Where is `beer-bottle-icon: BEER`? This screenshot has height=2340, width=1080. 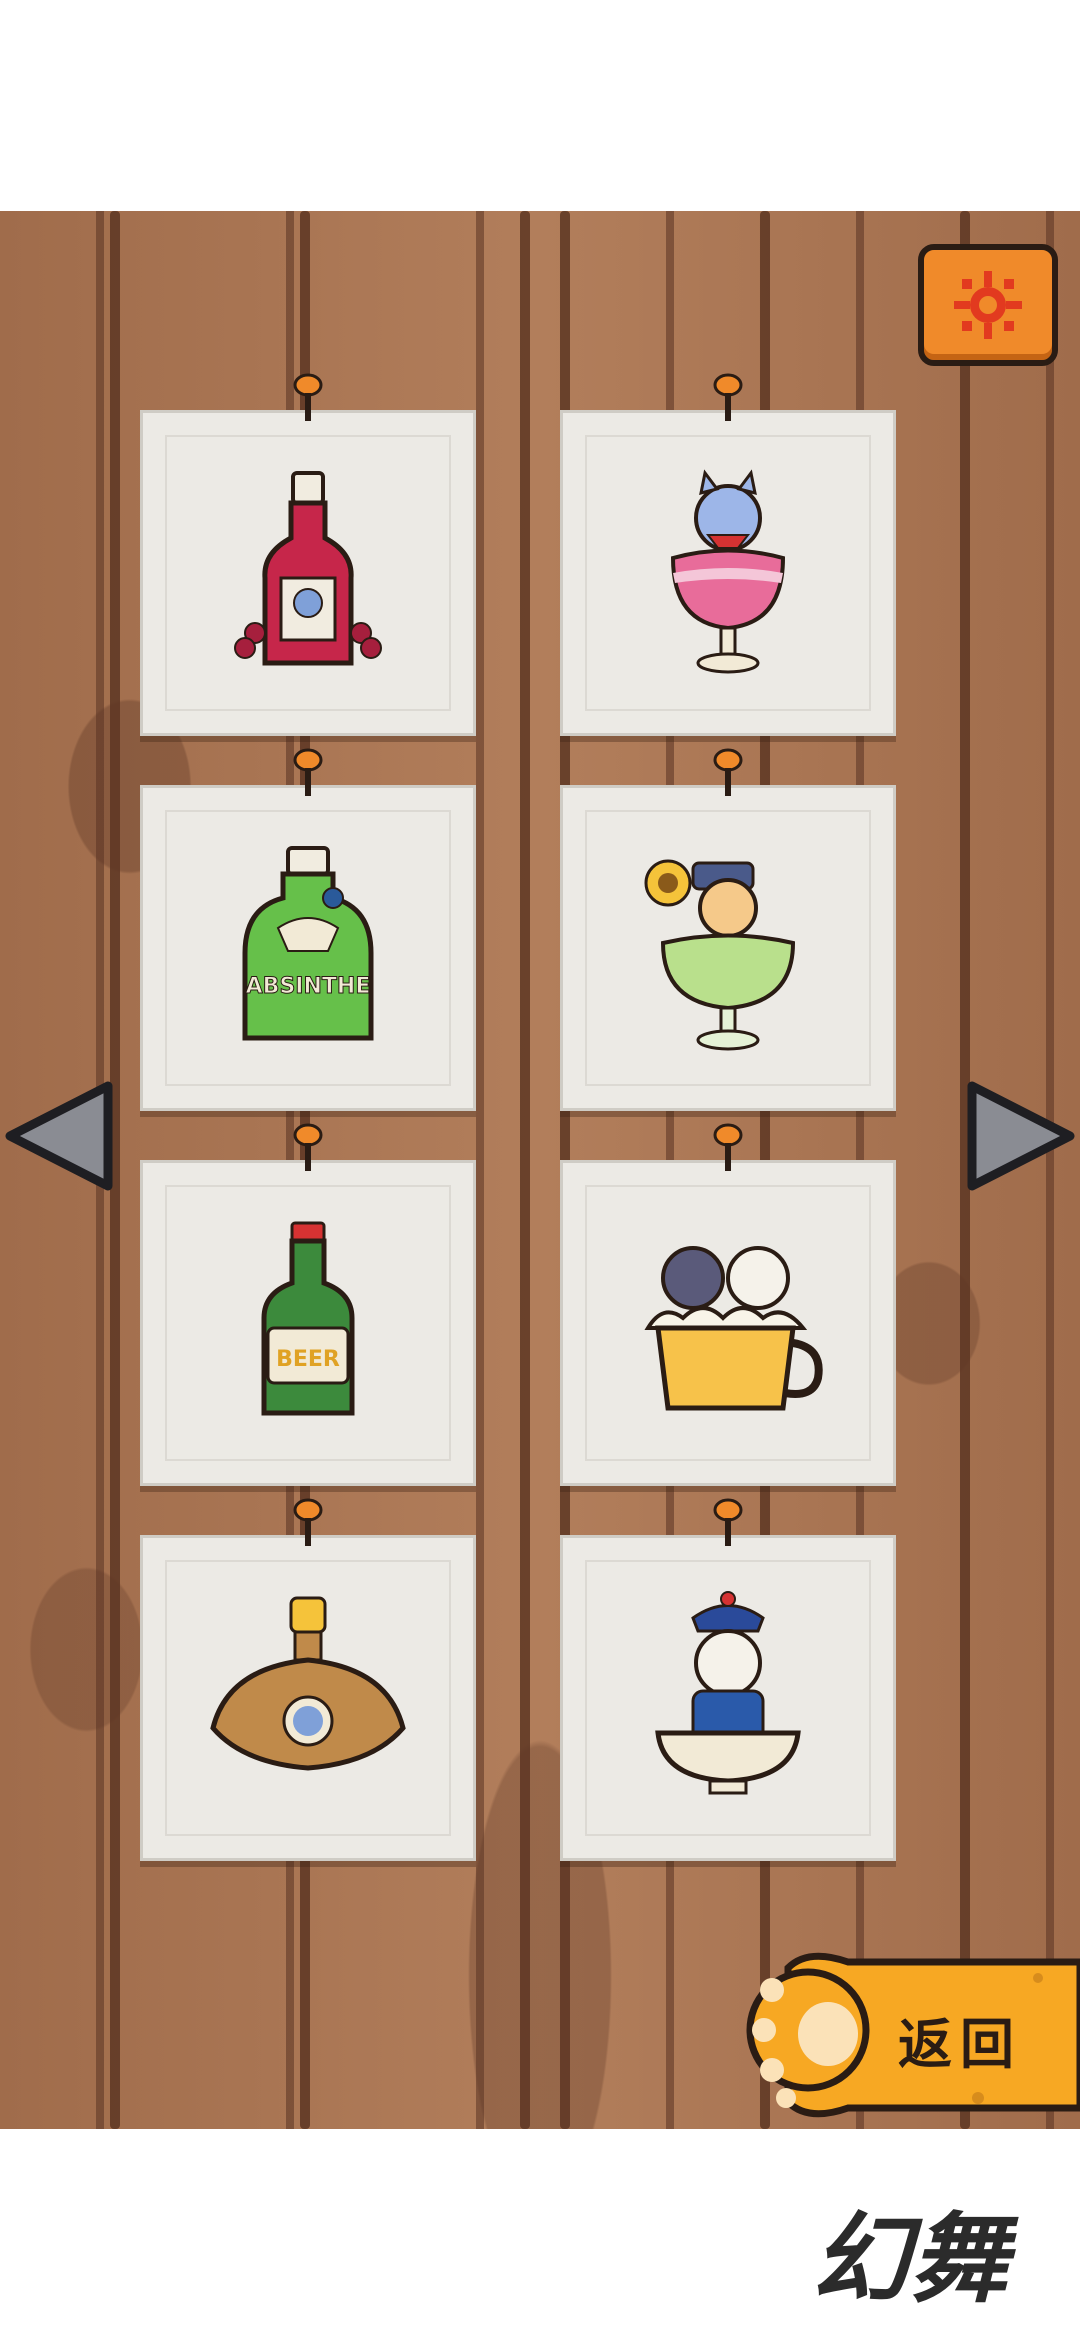 beer-bottle-icon: BEER is located at coordinates (308, 1318).